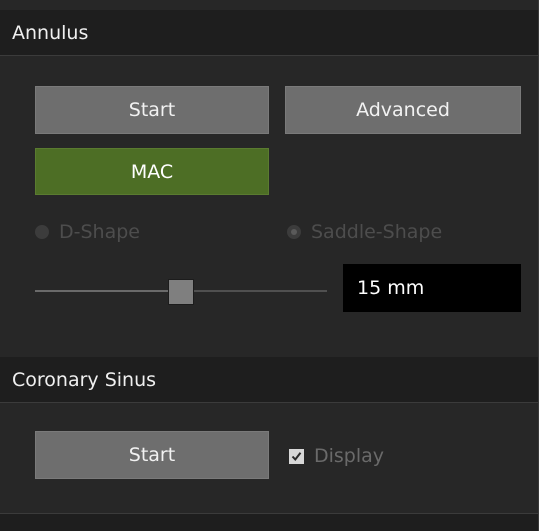  I want to click on d-shape-label: D-Shape, so click(99, 232).